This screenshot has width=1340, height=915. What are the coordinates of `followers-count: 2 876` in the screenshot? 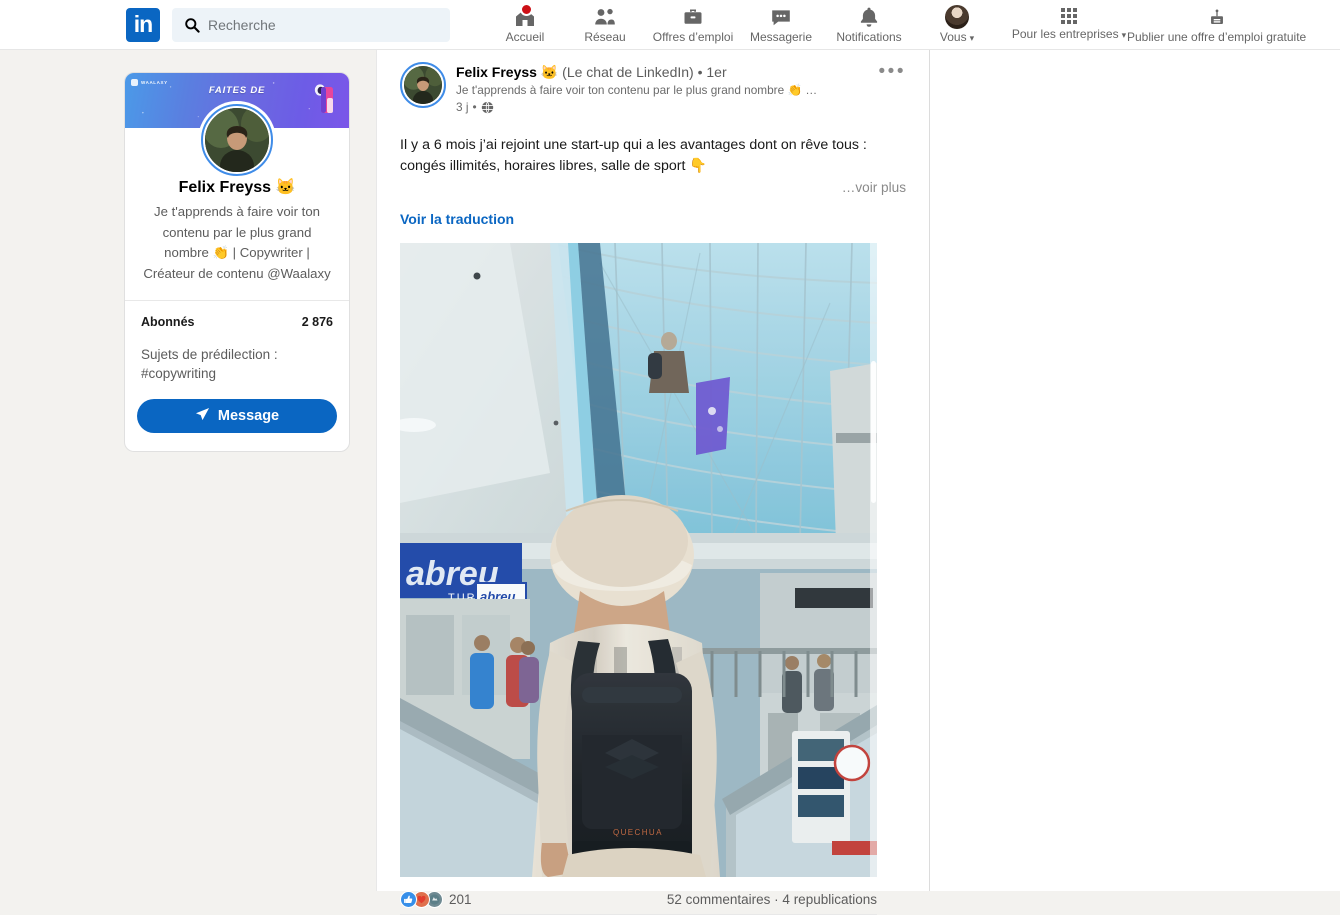 It's located at (317, 322).